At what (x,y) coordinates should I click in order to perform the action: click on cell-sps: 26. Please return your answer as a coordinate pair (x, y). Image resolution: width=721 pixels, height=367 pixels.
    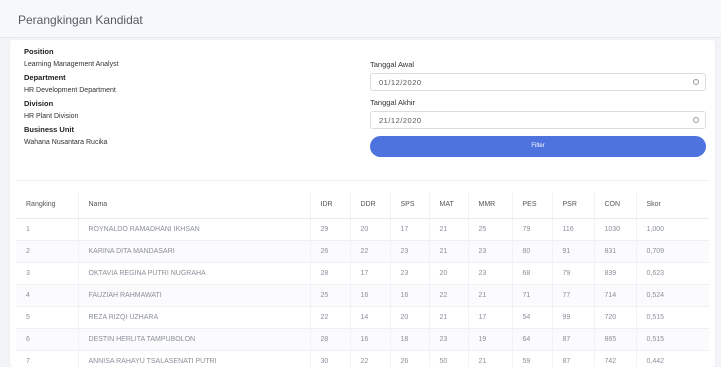
    Looking at the image, I should click on (409, 358).